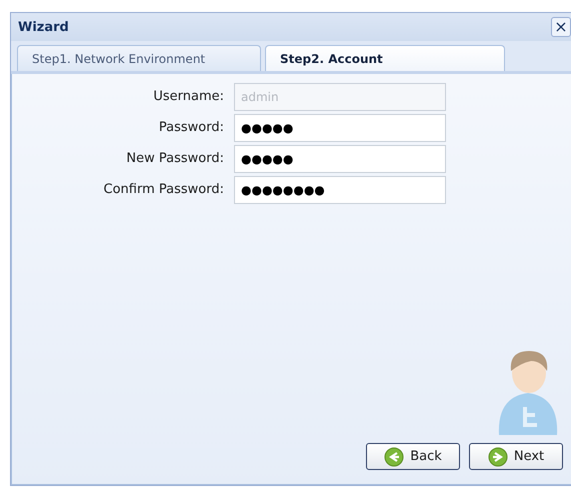 The width and height of the screenshot is (571, 488). What do you see at coordinates (43, 27) in the screenshot?
I see `window-title: Wizard` at bounding box center [43, 27].